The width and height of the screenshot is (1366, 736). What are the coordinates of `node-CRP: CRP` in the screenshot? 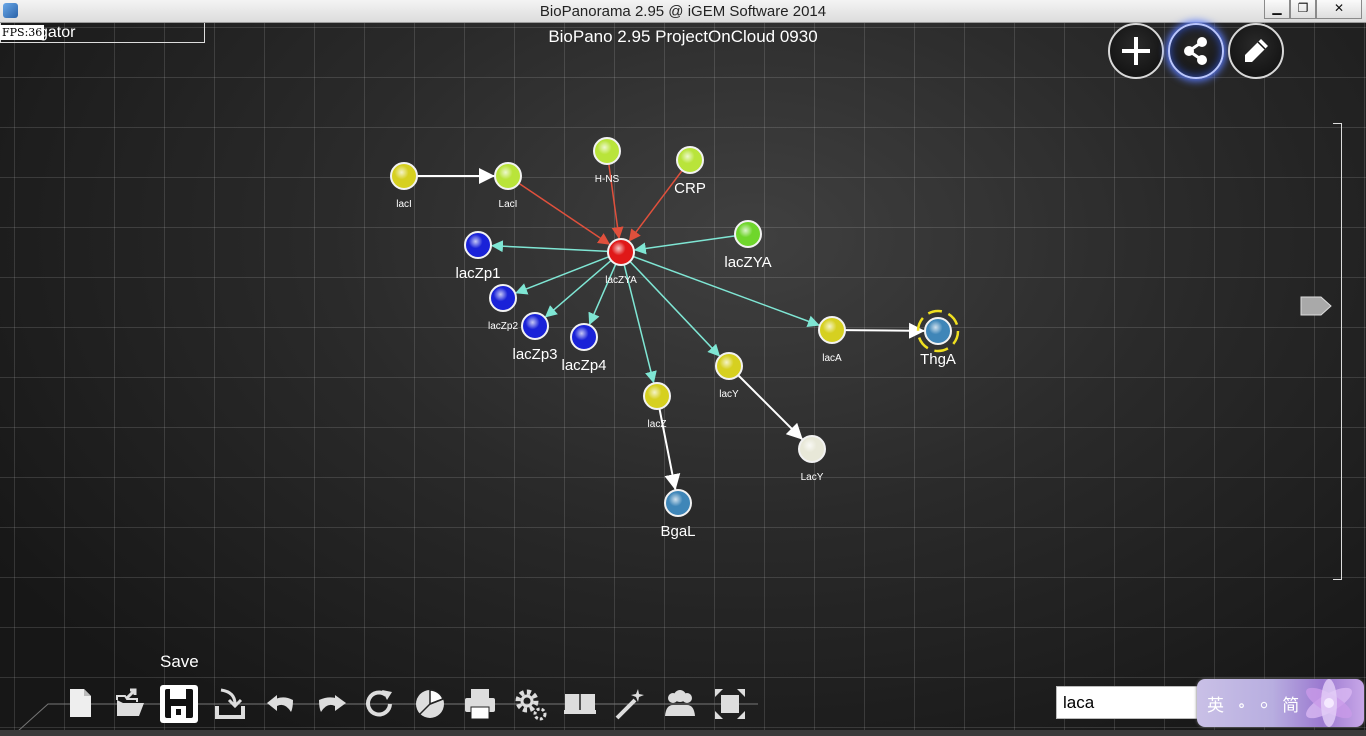 It's located at (690, 171).